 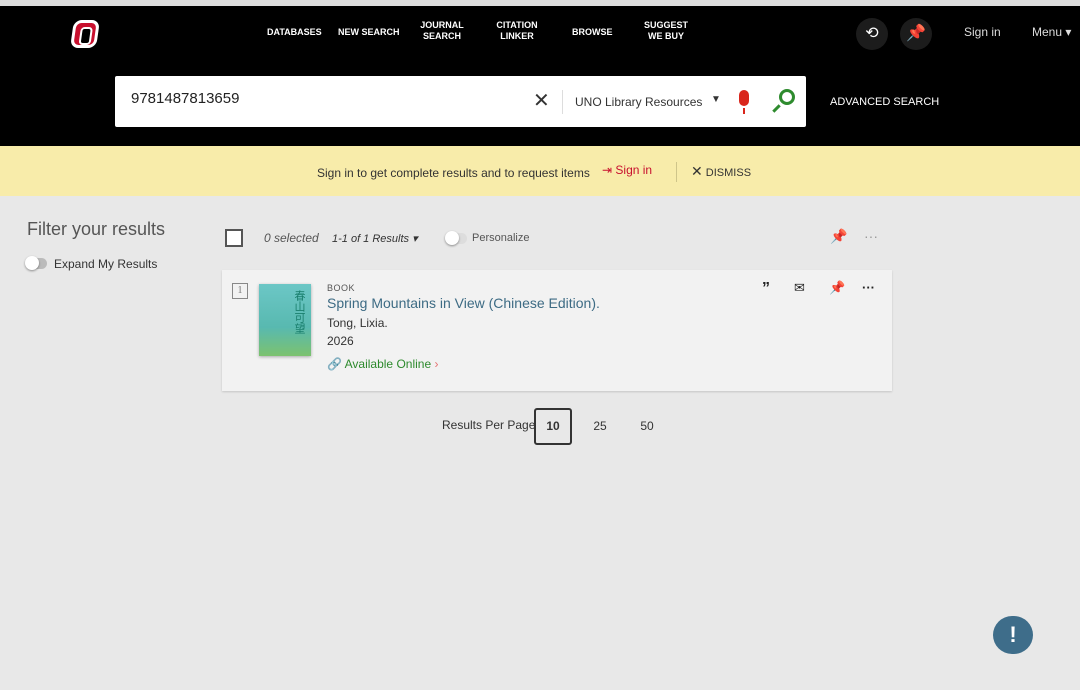 What do you see at coordinates (341, 288) in the screenshot?
I see `result-type: BOOK` at bounding box center [341, 288].